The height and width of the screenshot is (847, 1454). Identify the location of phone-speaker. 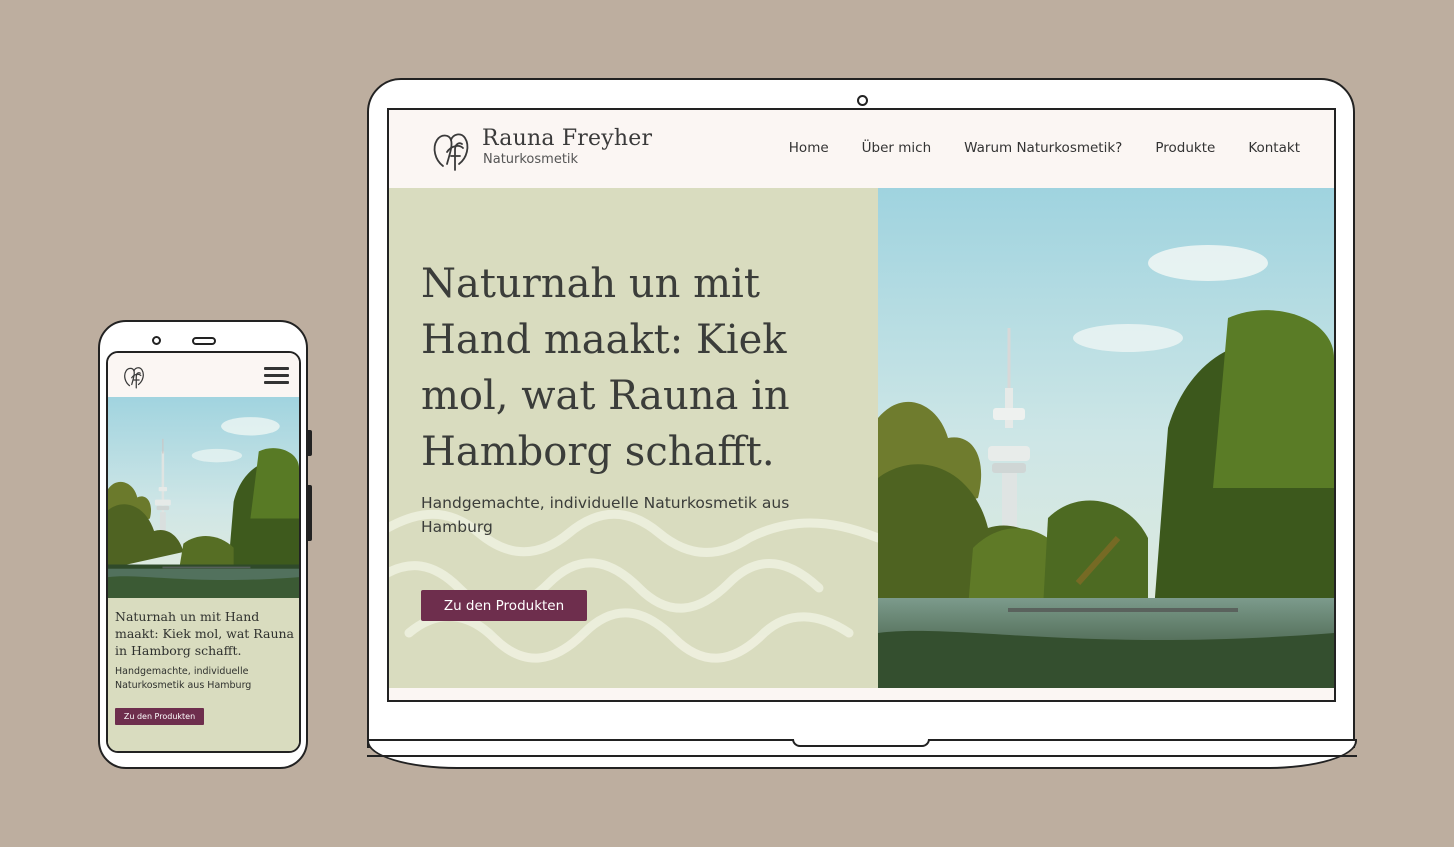
(204, 341).